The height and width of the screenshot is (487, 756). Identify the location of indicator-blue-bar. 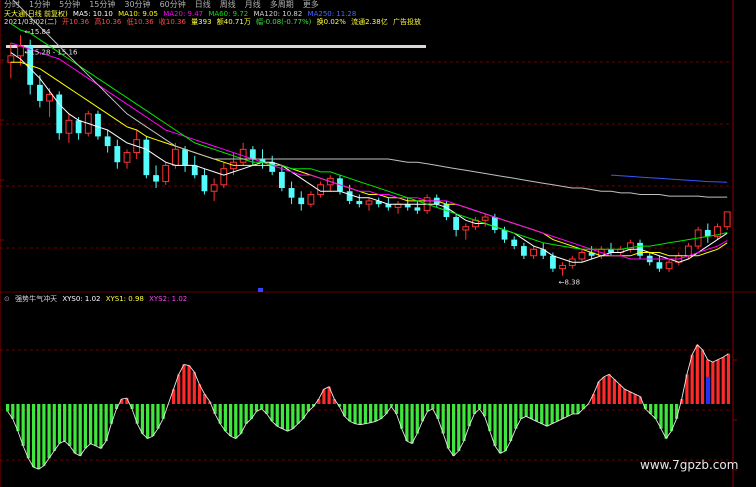
(708, 390).